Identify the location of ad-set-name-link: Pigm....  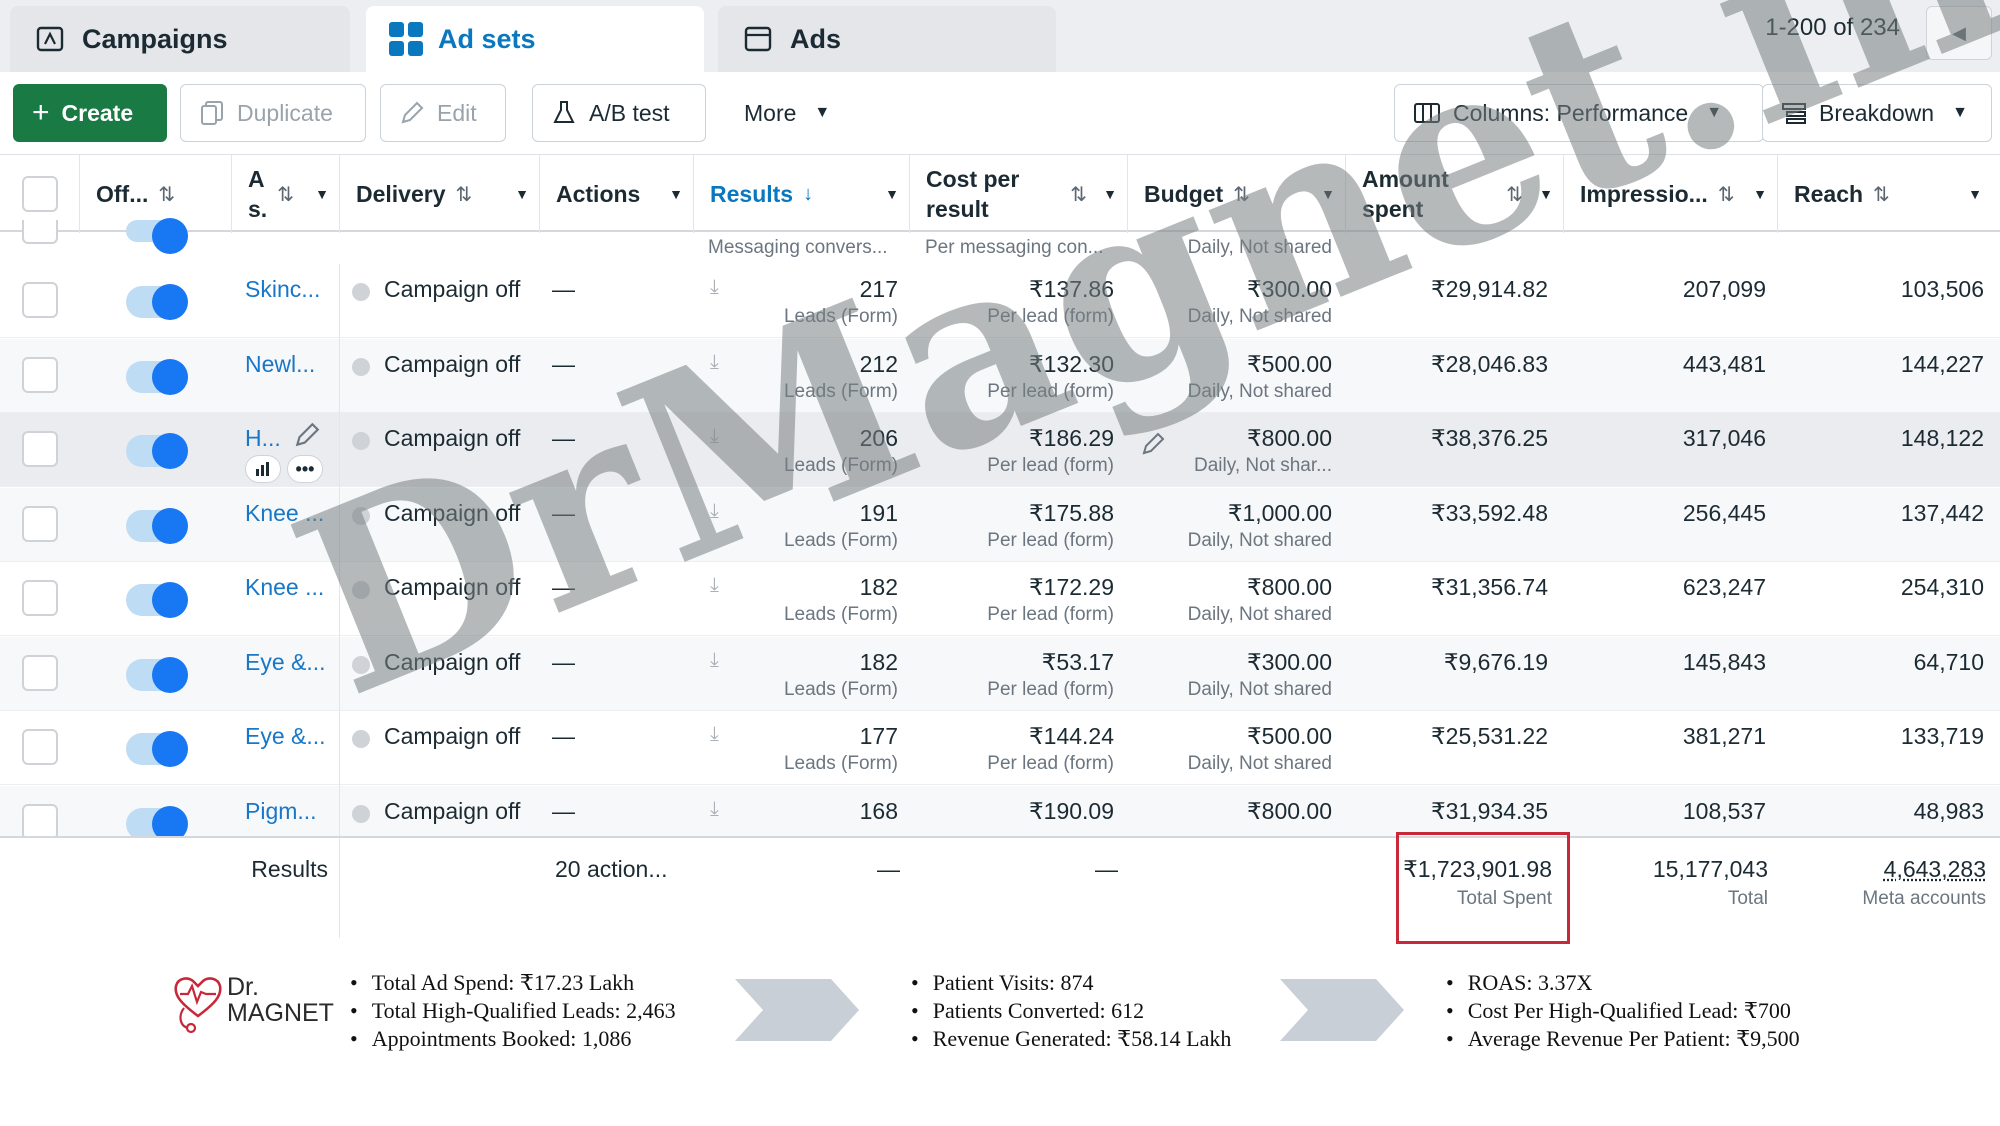
(281, 811).